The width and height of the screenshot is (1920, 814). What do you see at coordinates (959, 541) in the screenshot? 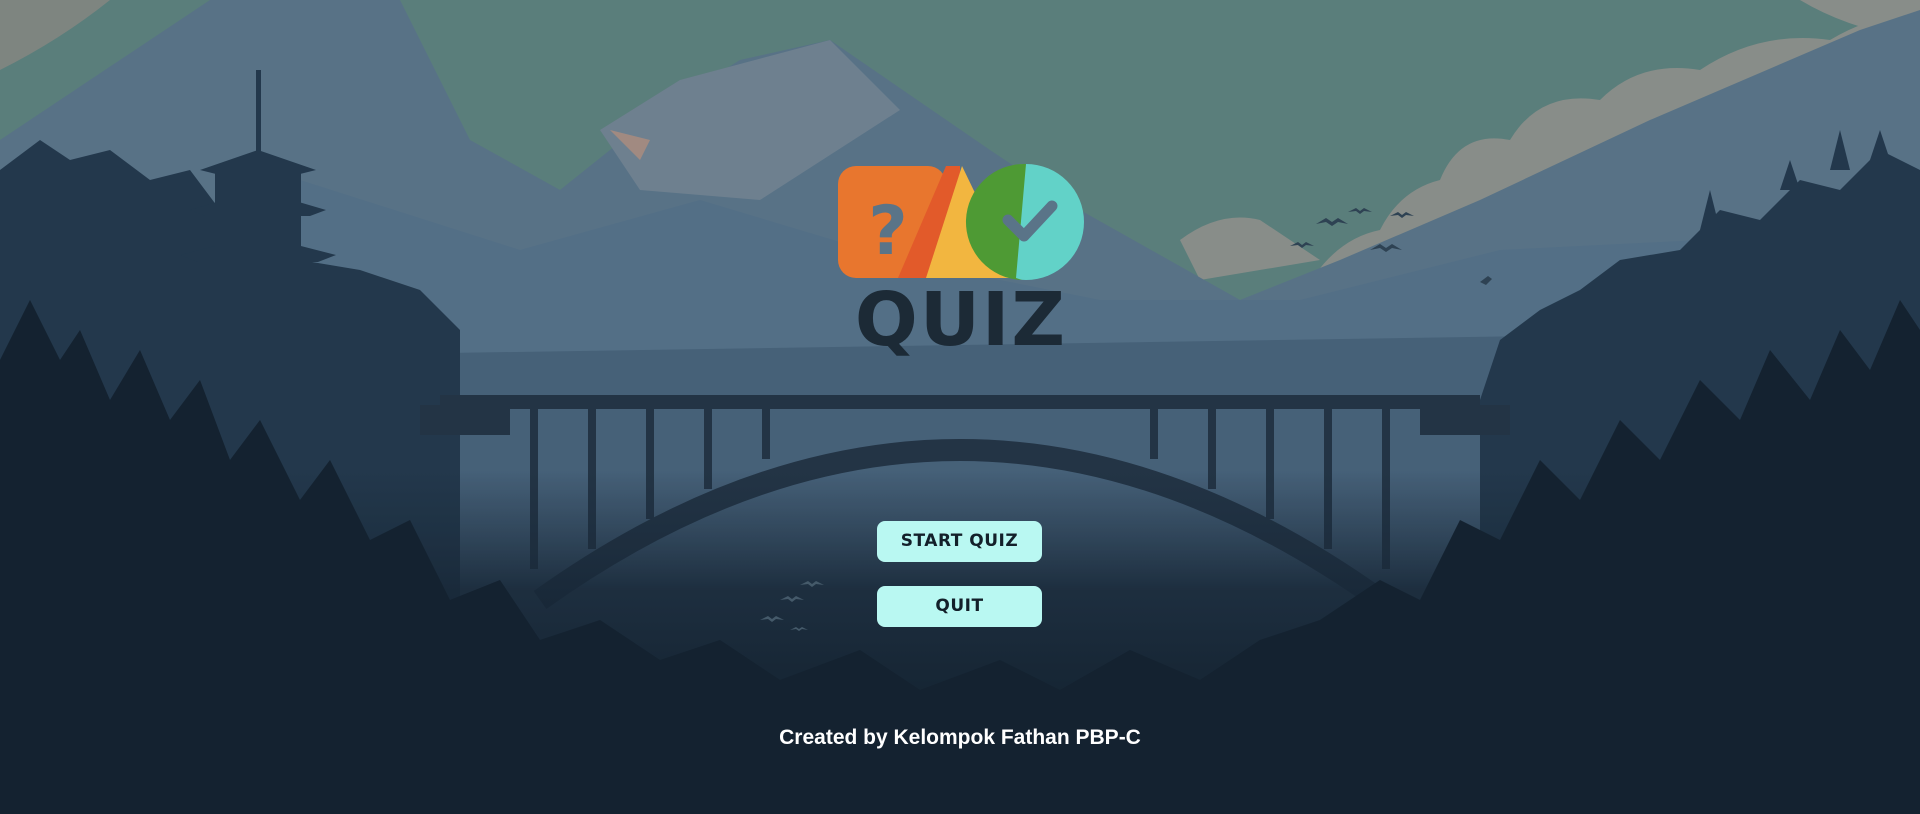
I see `start-quiz-button: START QUIZ` at bounding box center [959, 541].